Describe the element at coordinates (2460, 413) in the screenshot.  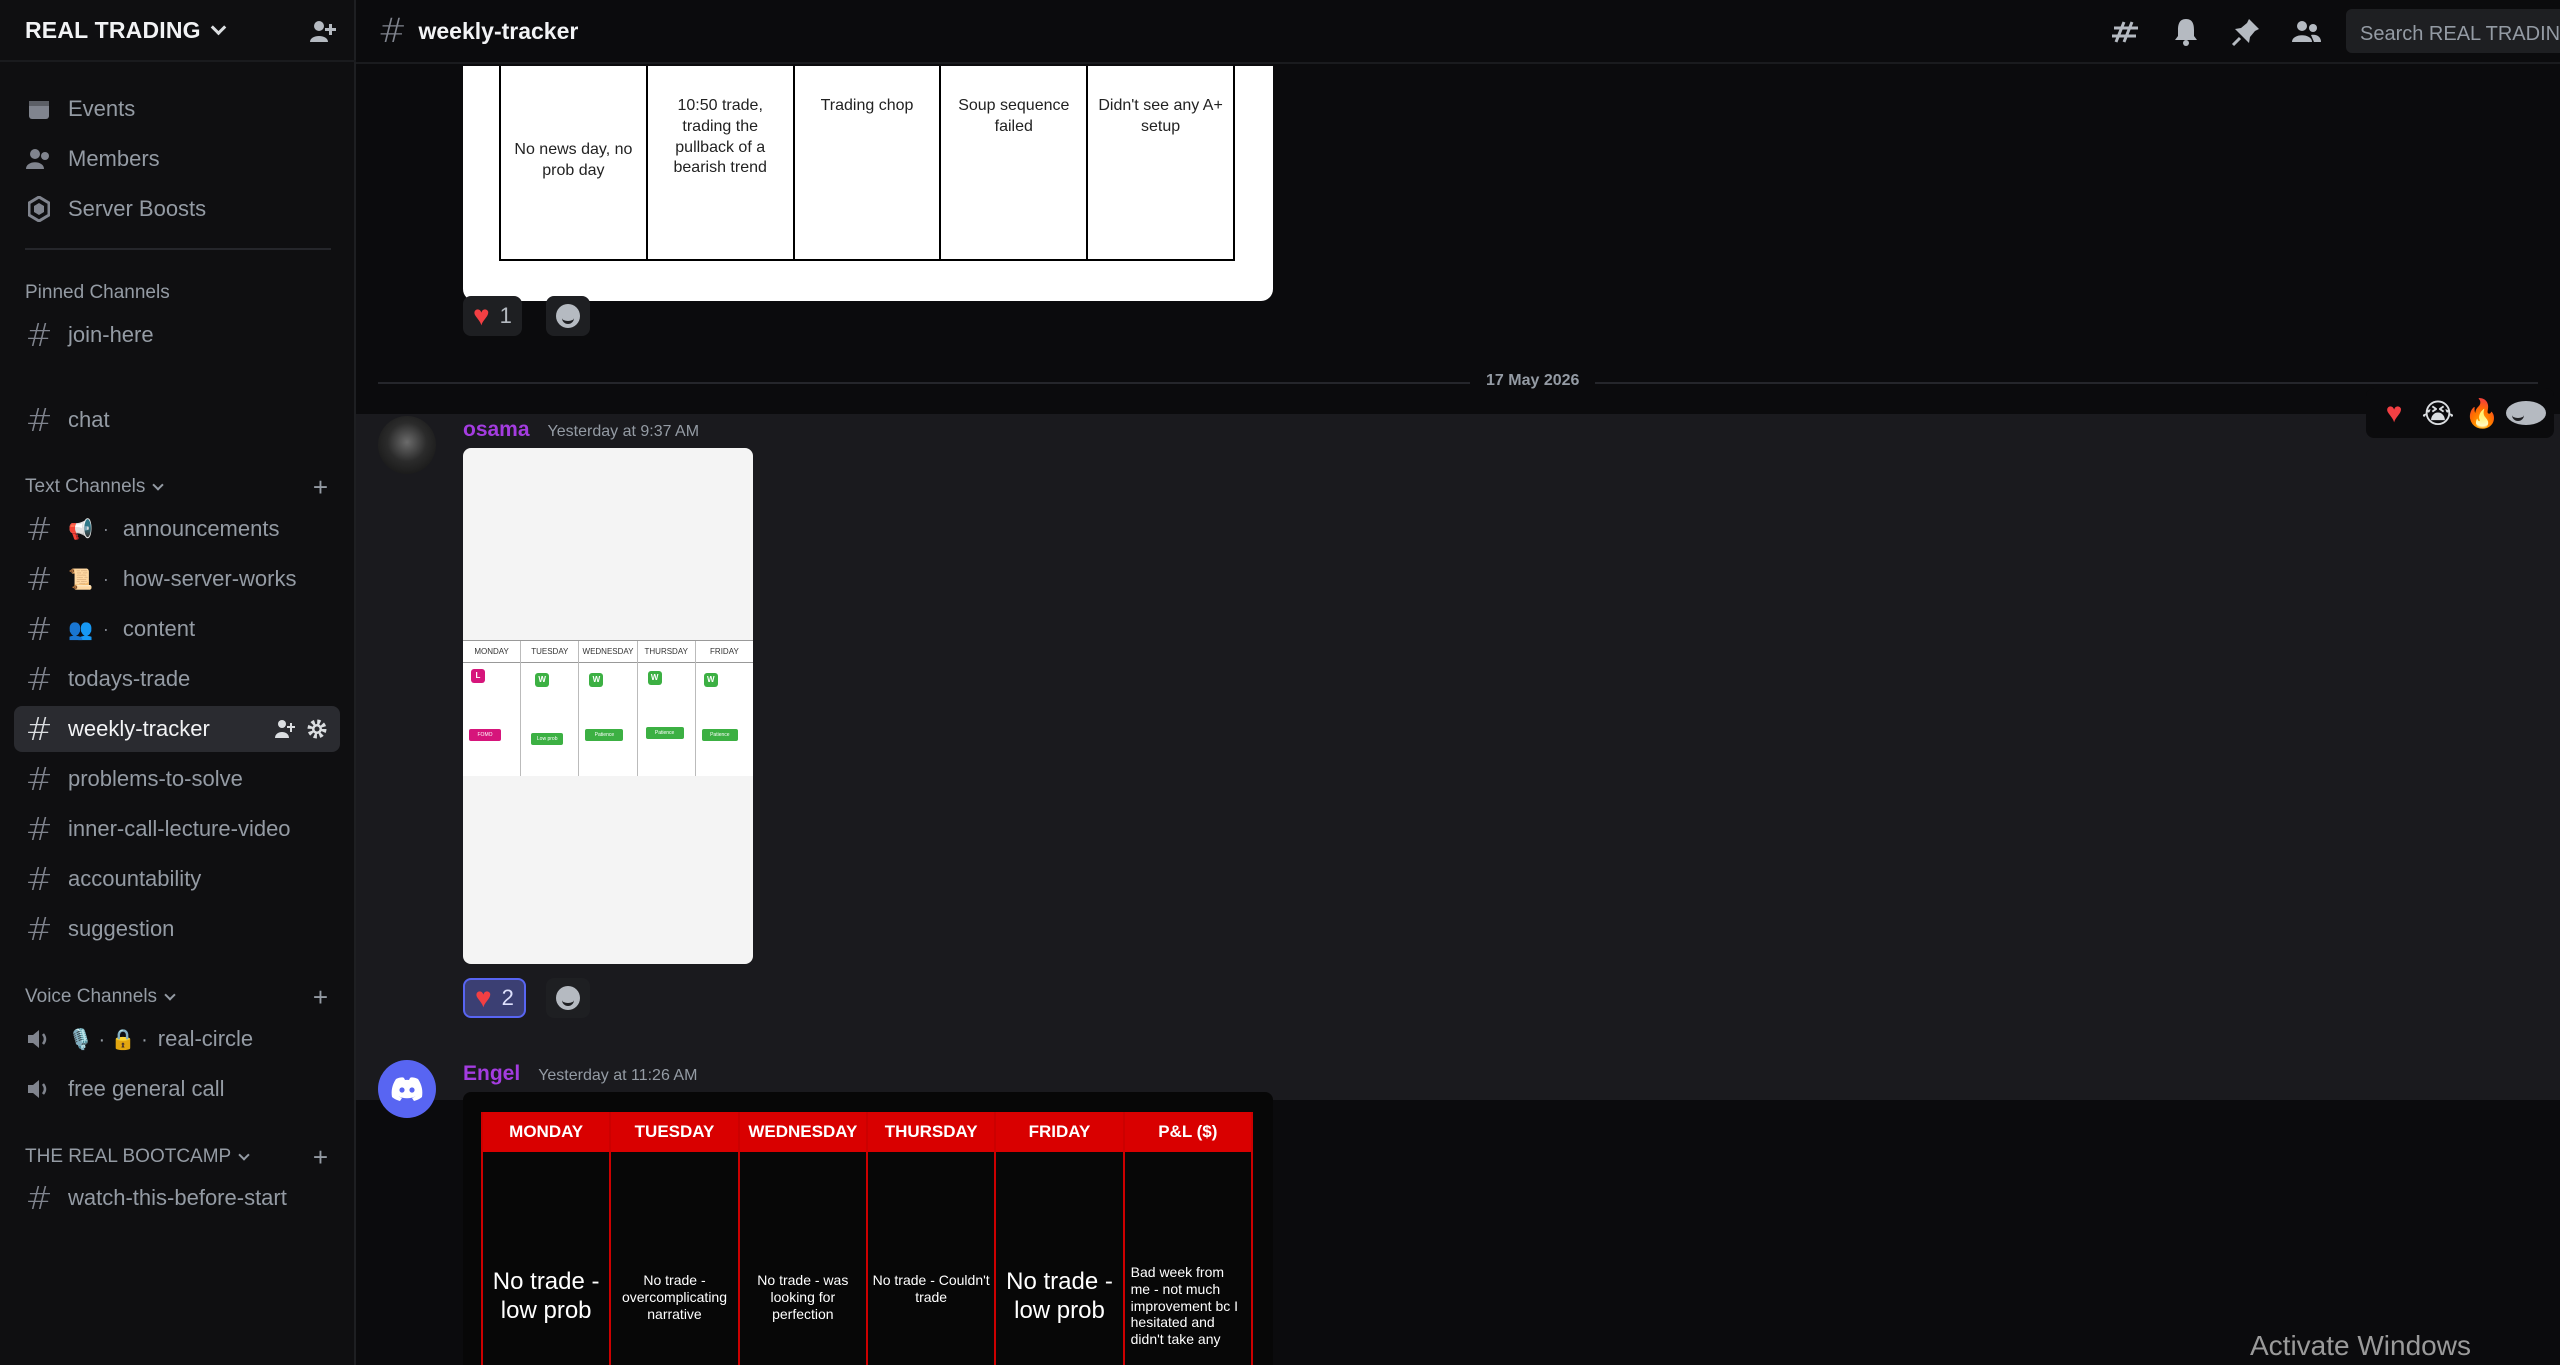
I see `quick-reaction-toolbar: ♥ 😭 🔥` at that location.